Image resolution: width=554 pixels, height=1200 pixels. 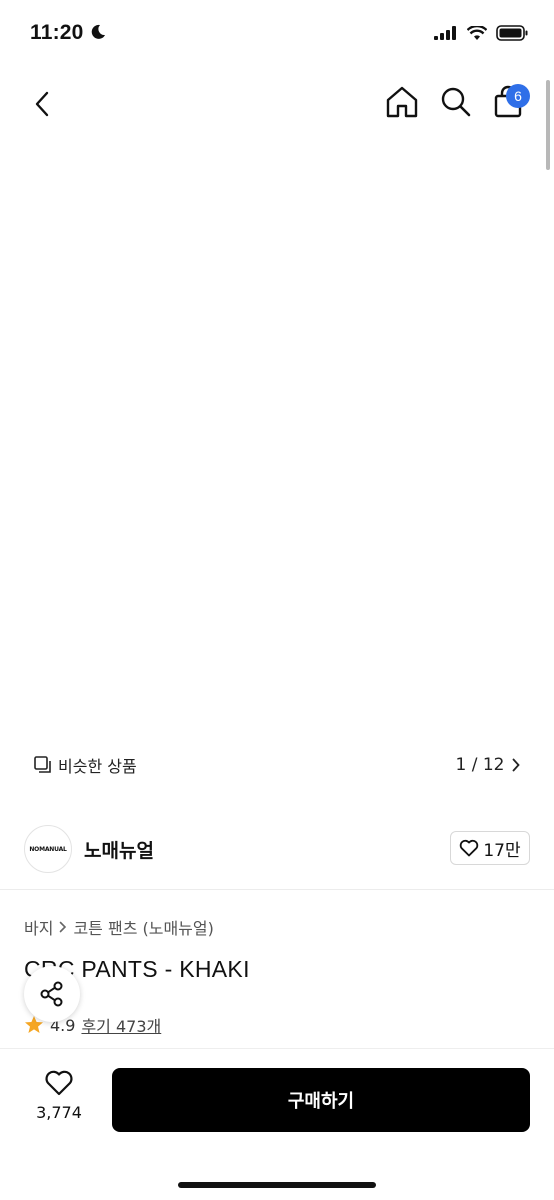 What do you see at coordinates (42, 764) in the screenshot?
I see `similar-items-icon` at bounding box center [42, 764].